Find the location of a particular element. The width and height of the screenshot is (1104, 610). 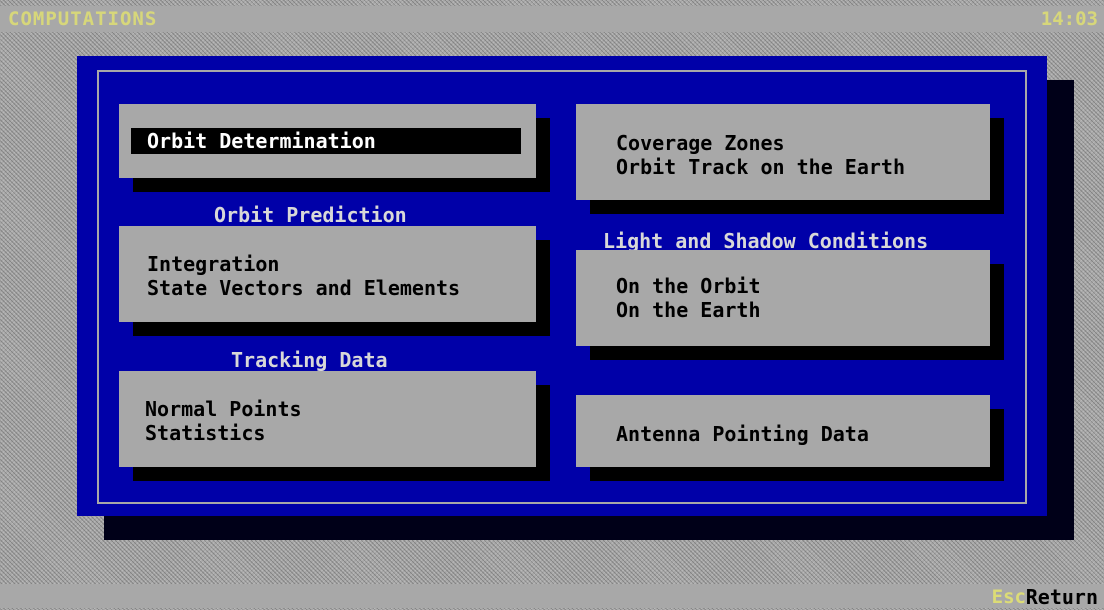

antenna-box: Antenna Pointing Data is located at coordinates (783, 431).